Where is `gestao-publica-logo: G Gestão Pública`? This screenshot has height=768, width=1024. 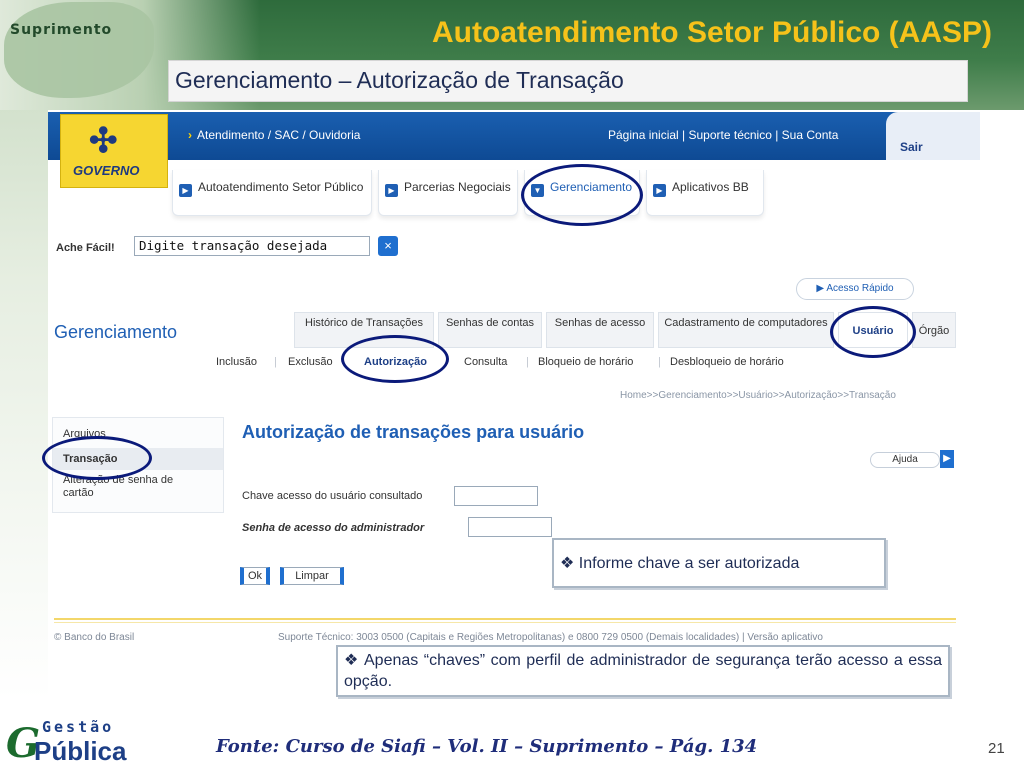 gestao-publica-logo: G Gestão Pública is located at coordinates (76, 741).